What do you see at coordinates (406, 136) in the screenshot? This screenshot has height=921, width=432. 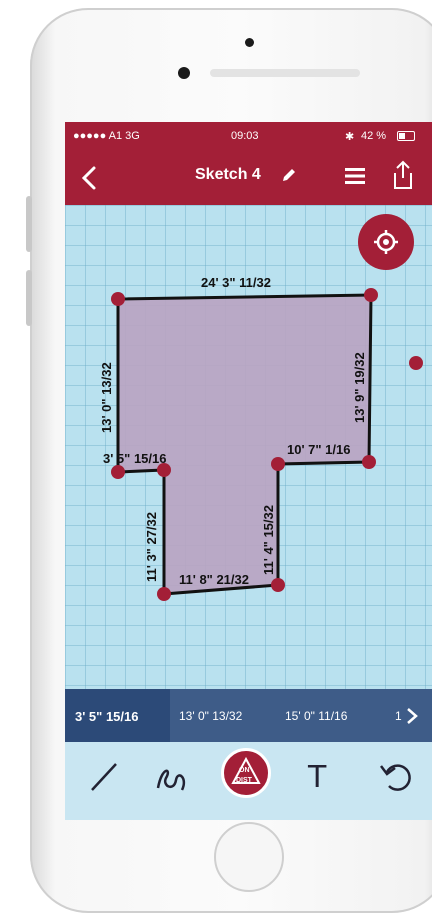 I see `battery-icon` at bounding box center [406, 136].